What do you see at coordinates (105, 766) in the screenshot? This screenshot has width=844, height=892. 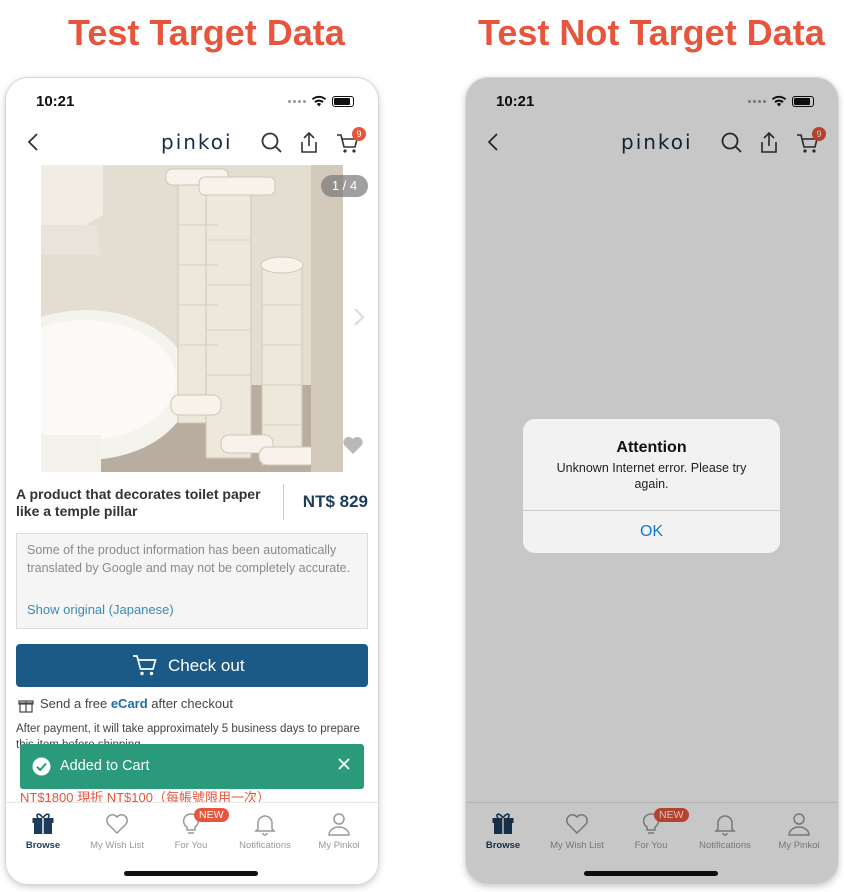 I see `toast-label: Added to Cart` at bounding box center [105, 766].